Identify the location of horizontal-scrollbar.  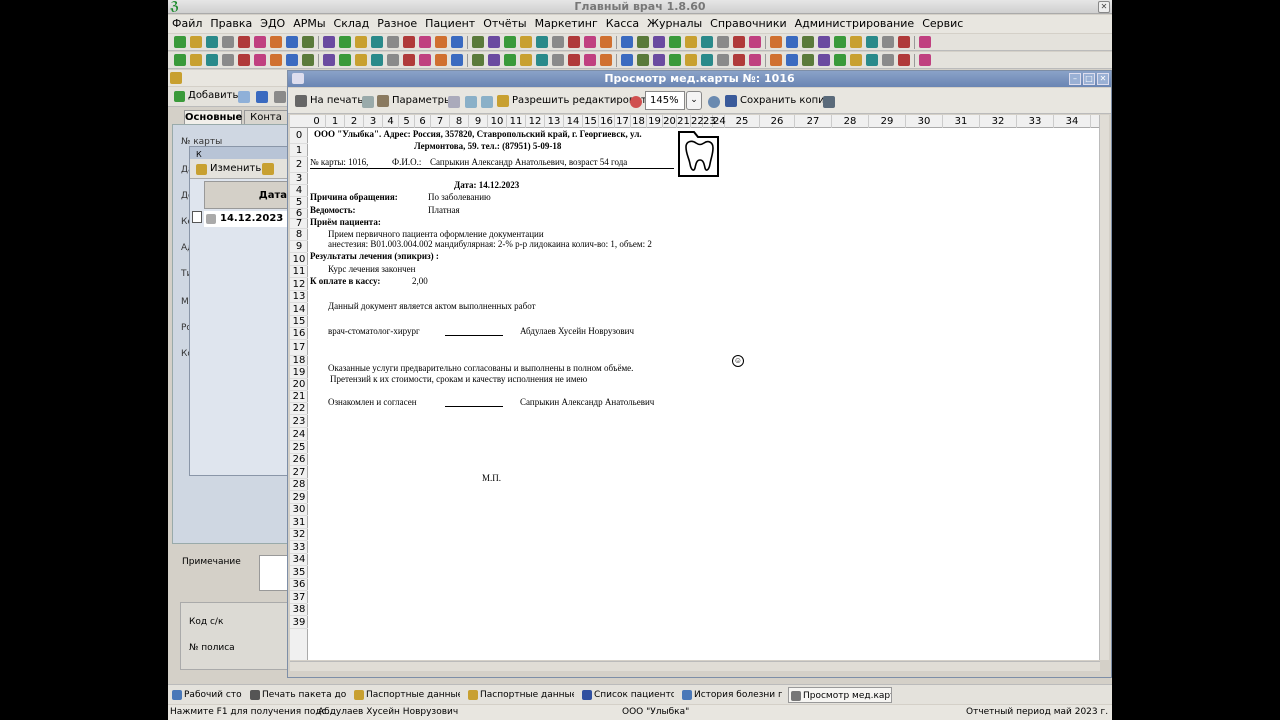
(695, 666).